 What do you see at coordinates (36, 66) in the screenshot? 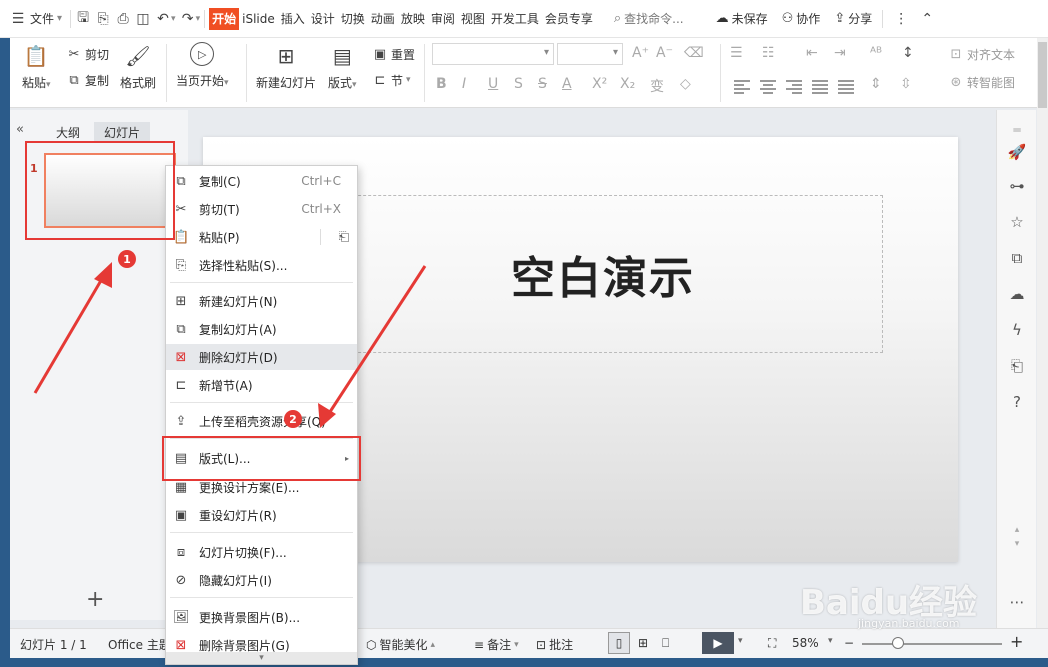
I see `paste-button: 📋 粘贴▾` at bounding box center [36, 66].